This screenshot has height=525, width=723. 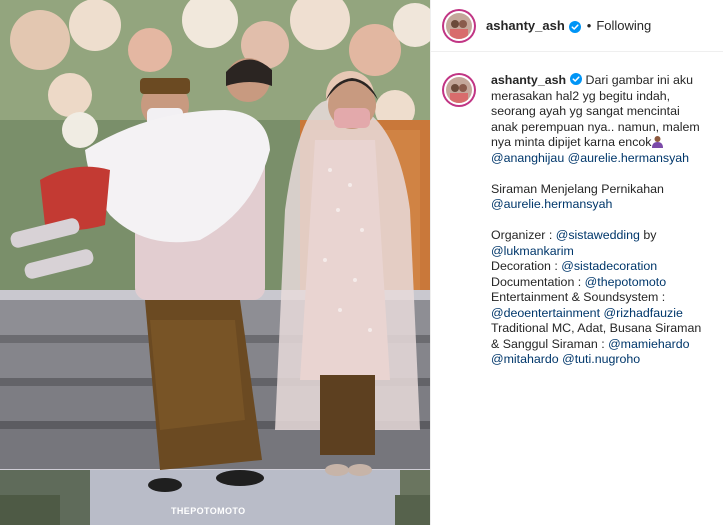 I want to click on caption-text-segment: Entertainment & Soundsystem :, so click(x=578, y=297).